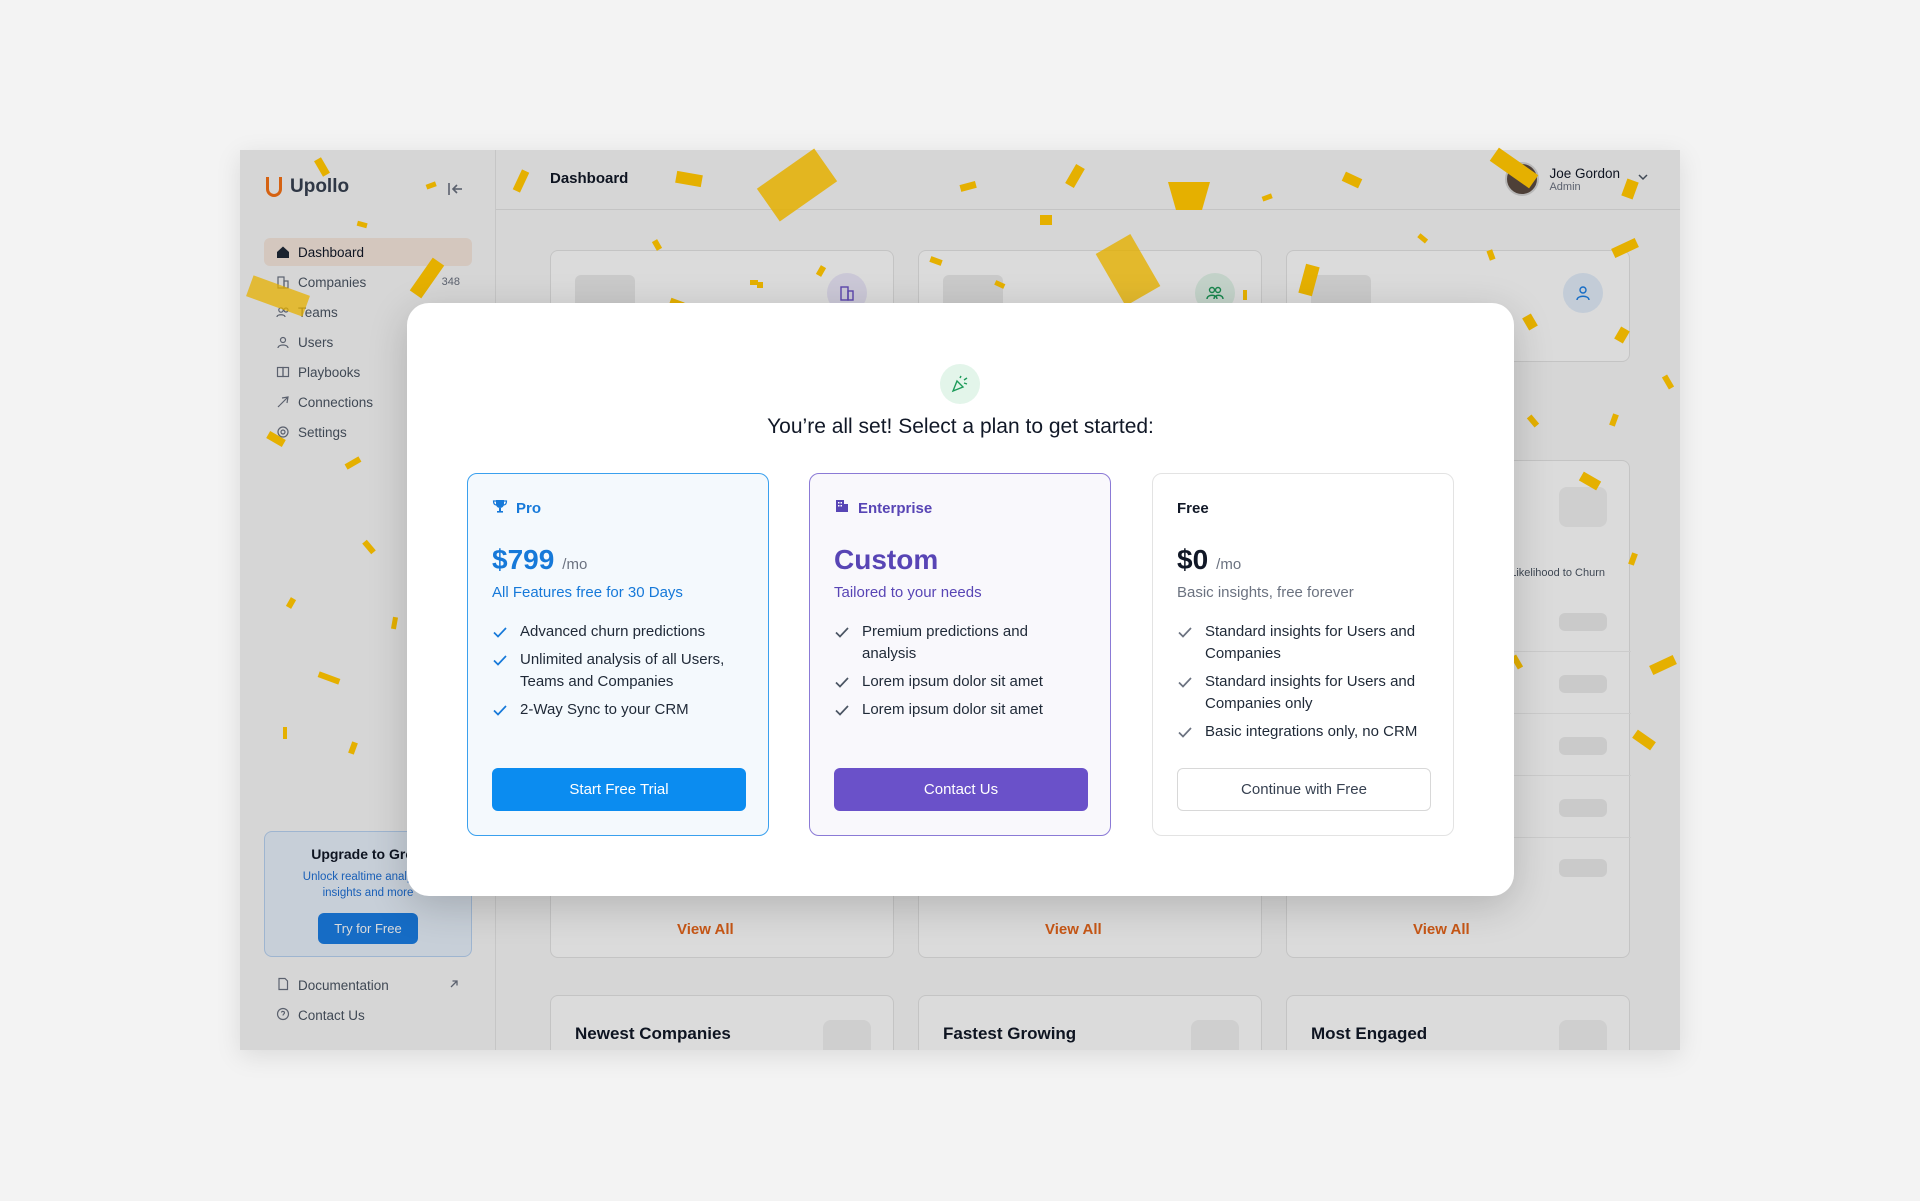  I want to click on feature-item: Advanced churn predictions, so click(618, 632).